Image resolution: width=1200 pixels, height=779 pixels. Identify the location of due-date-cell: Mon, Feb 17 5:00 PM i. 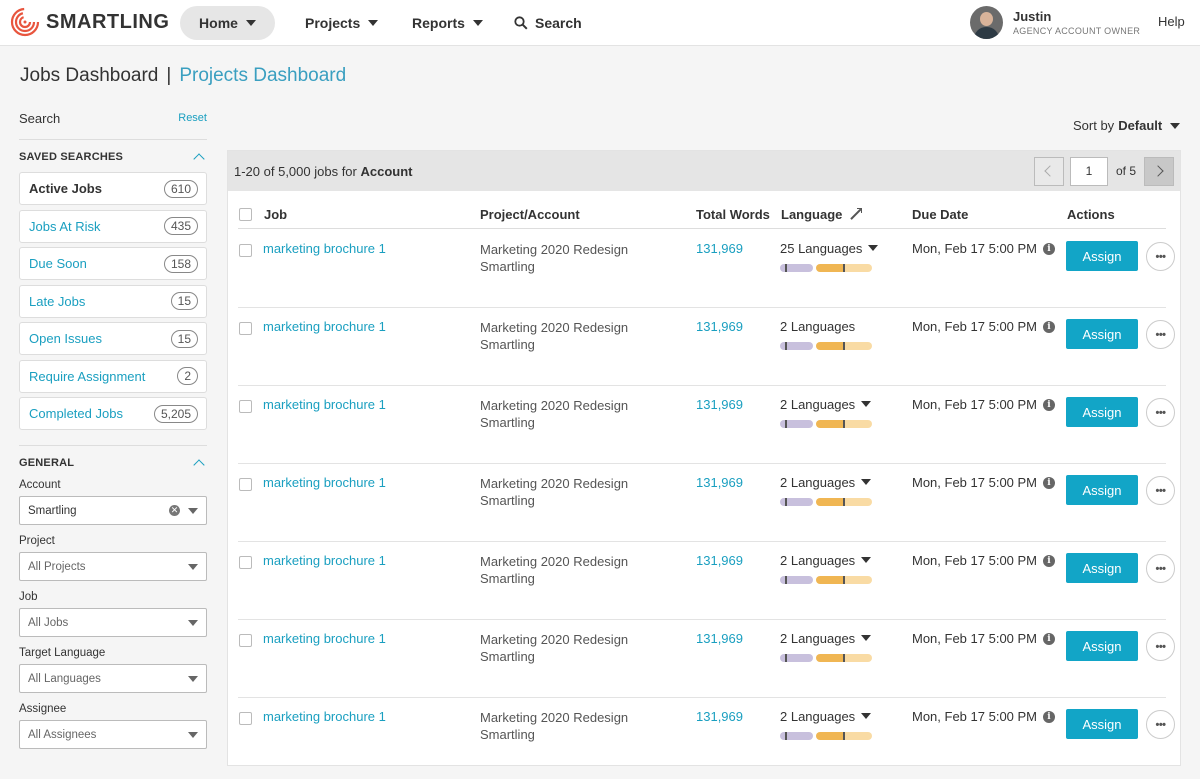
(984, 248).